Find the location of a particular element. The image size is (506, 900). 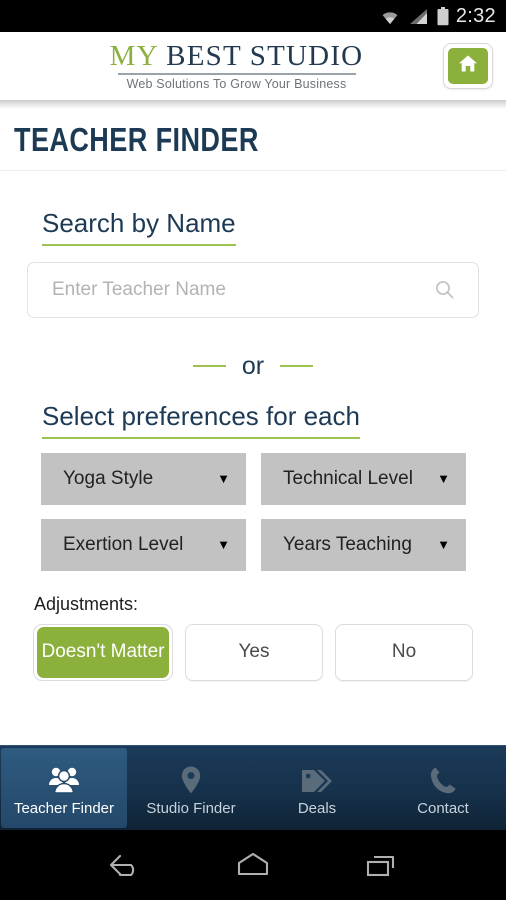

dropdown-technical-level-label: Technical Level is located at coordinates (348, 478).